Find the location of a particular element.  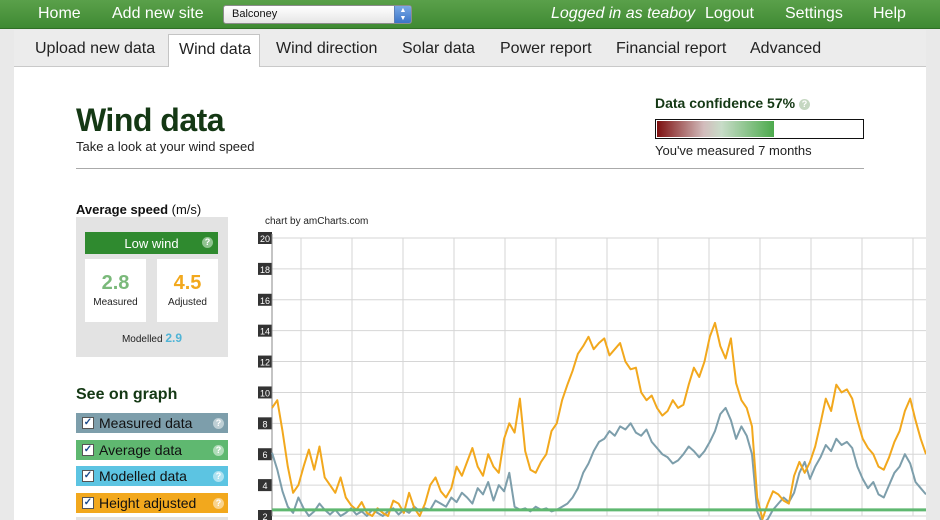

wind-level-badge: Low wind ? is located at coordinates (151, 243).